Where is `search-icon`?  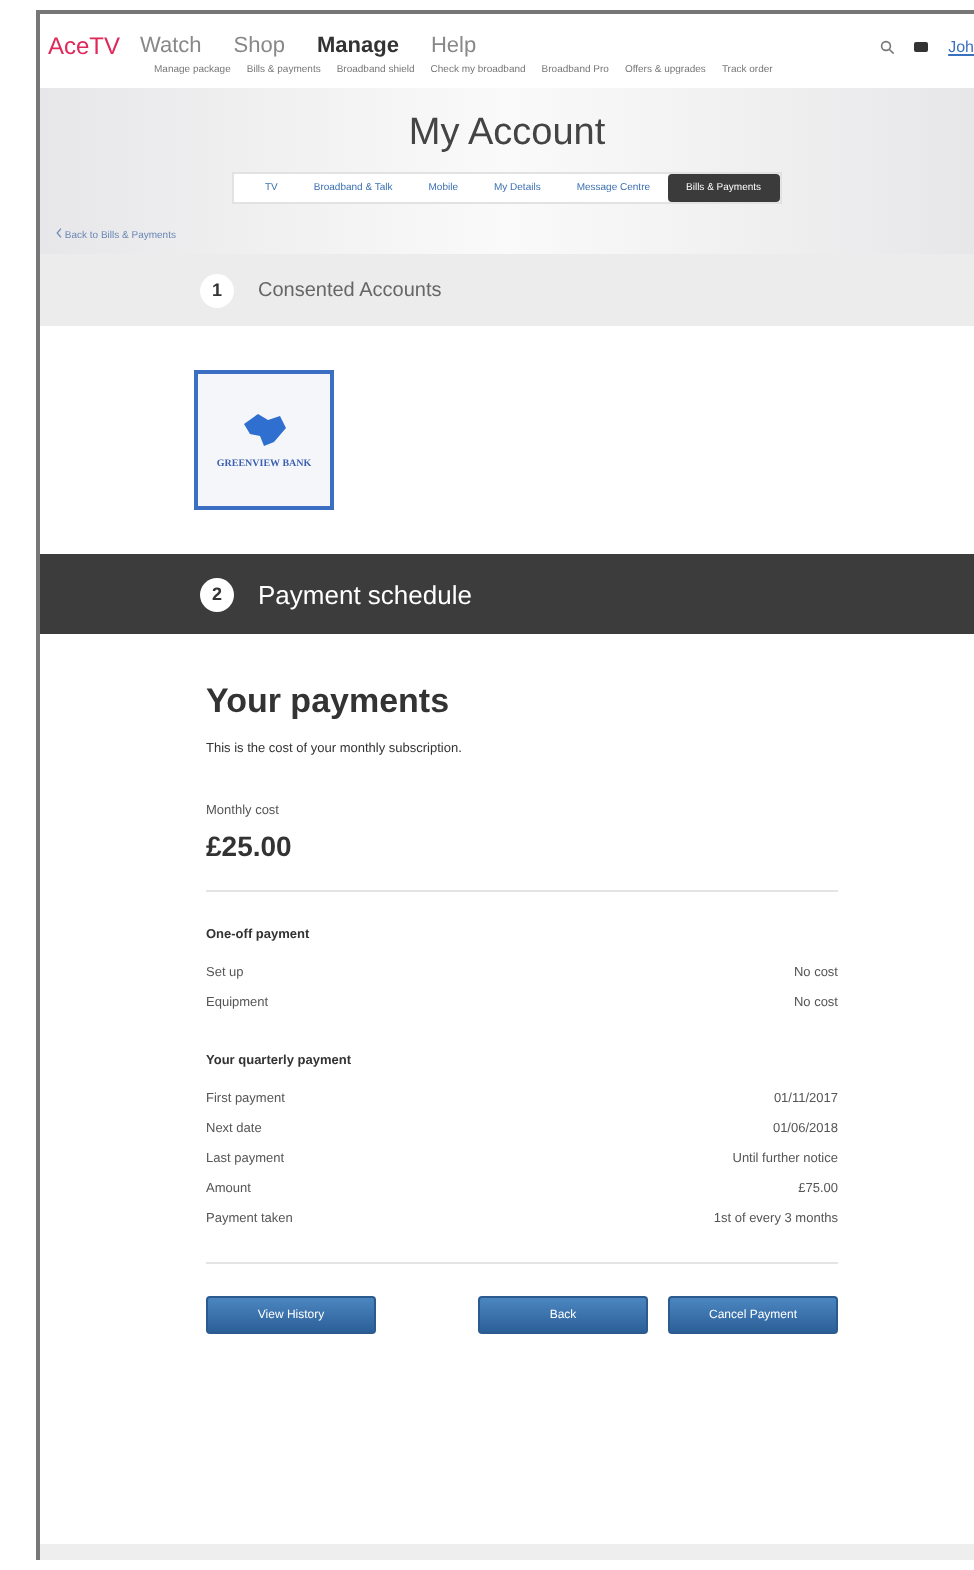 search-icon is located at coordinates (887, 46).